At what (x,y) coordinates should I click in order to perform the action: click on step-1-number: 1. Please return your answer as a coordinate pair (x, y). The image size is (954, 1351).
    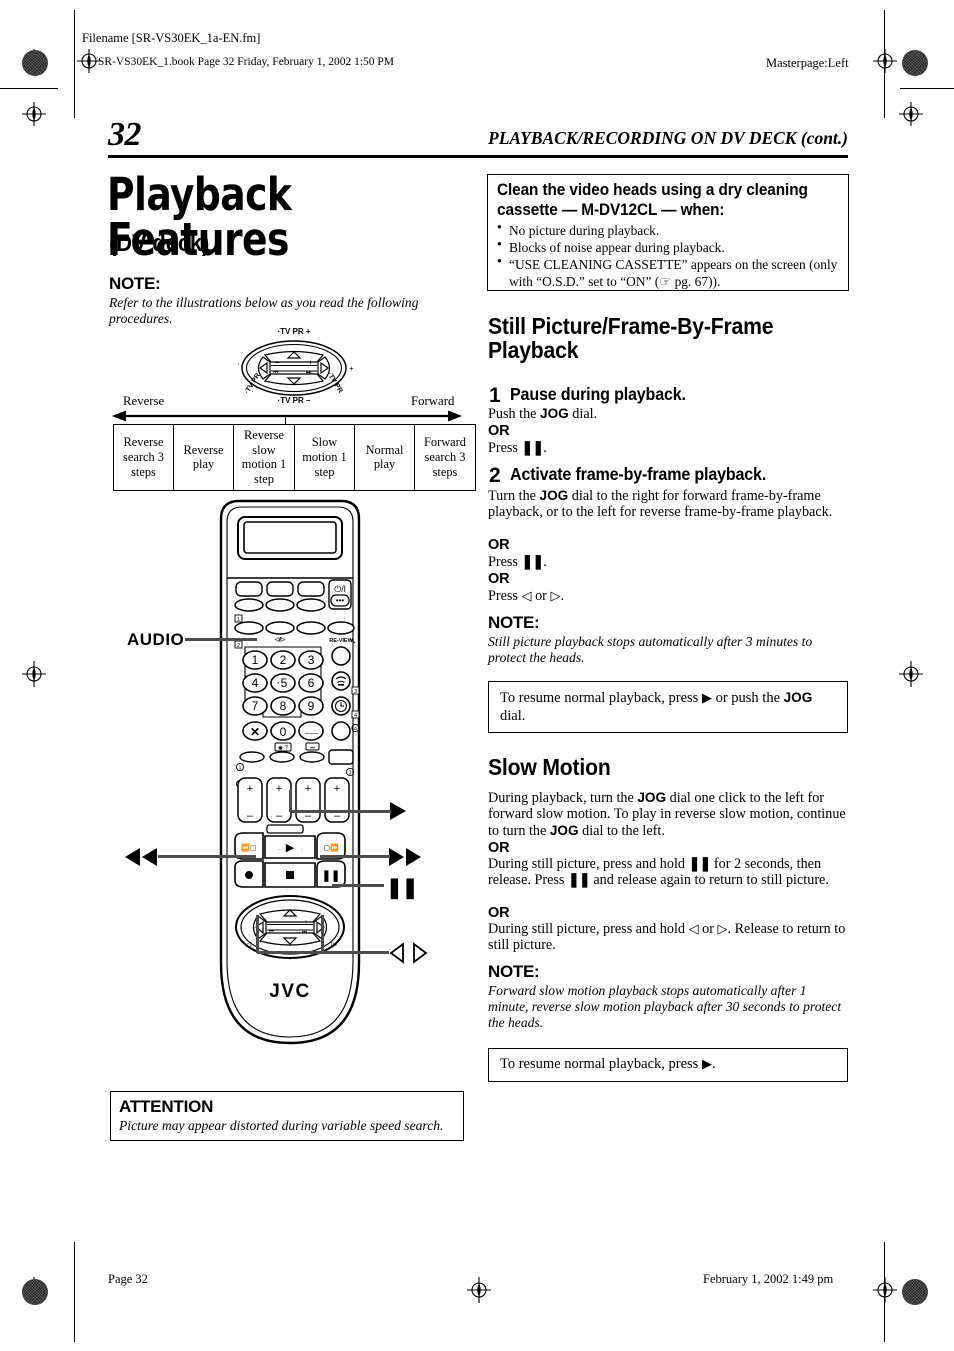
    Looking at the image, I should click on (495, 395).